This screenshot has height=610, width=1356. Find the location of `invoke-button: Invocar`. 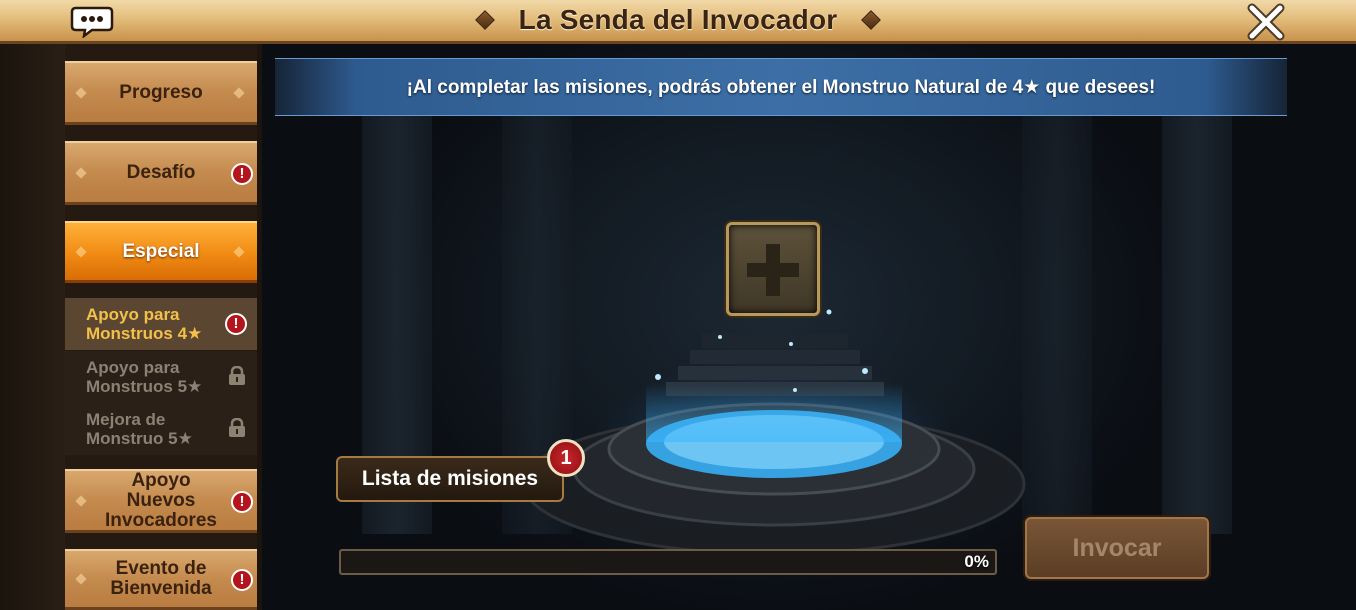

invoke-button: Invocar is located at coordinates (1117, 548).